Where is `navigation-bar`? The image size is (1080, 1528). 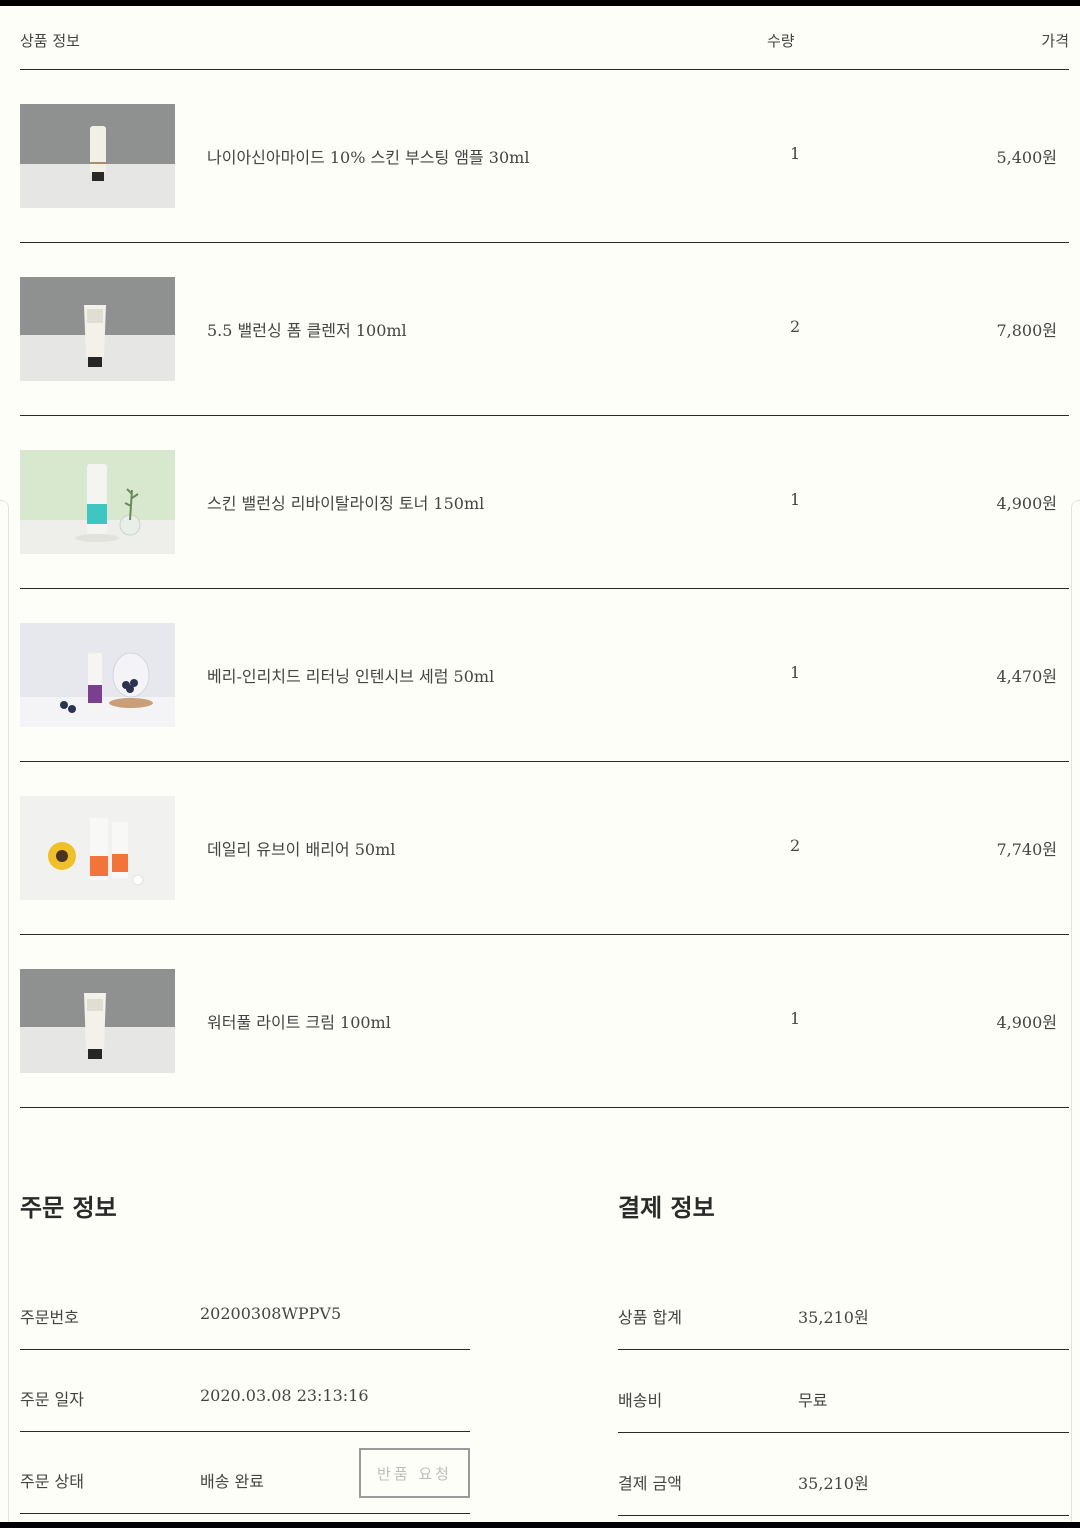 navigation-bar is located at coordinates (540, 1525).